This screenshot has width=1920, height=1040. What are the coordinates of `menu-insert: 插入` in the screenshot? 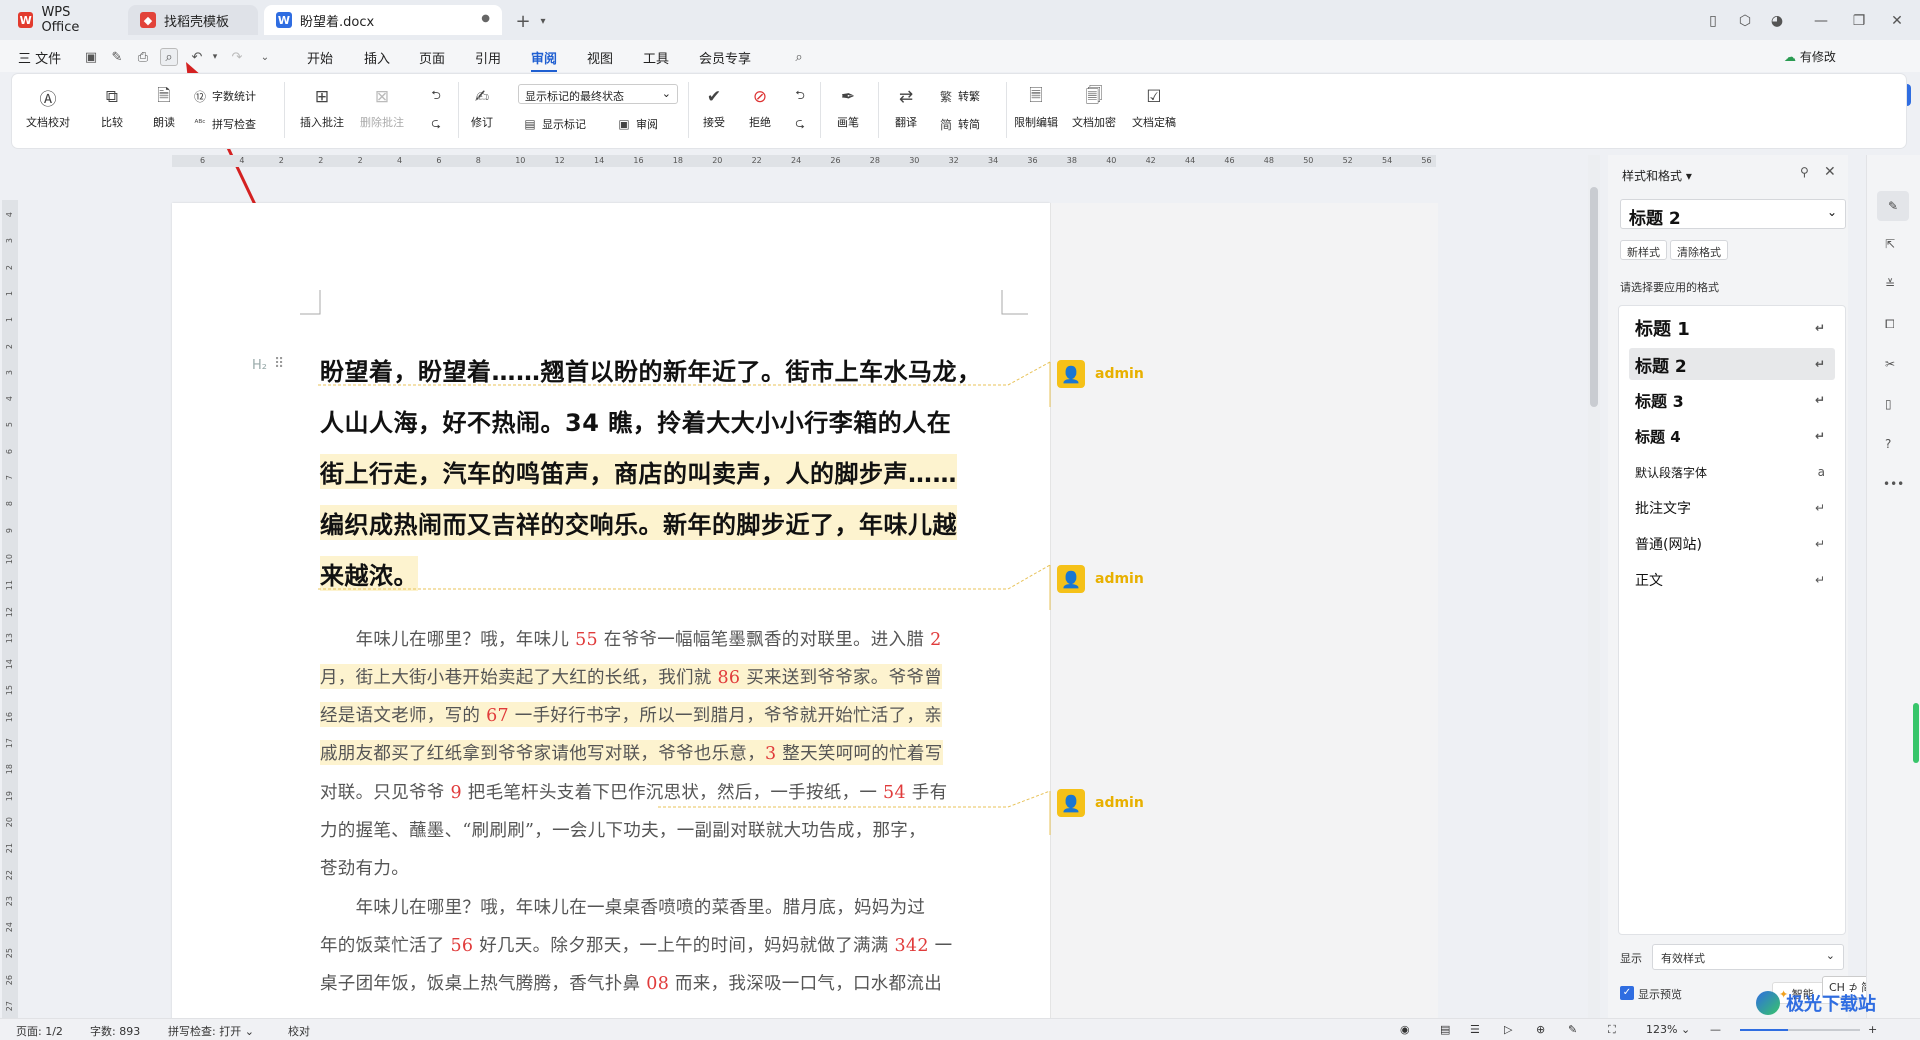 It's located at (377, 57).